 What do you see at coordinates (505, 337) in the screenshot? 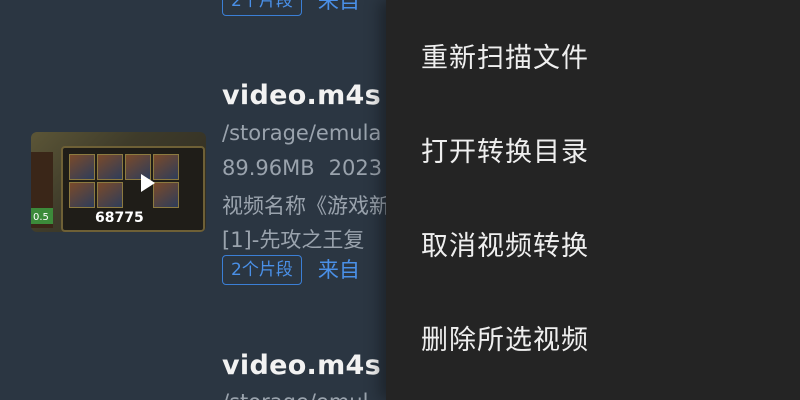
I see `menu-item-delete-selected: 删除所选视频` at bounding box center [505, 337].